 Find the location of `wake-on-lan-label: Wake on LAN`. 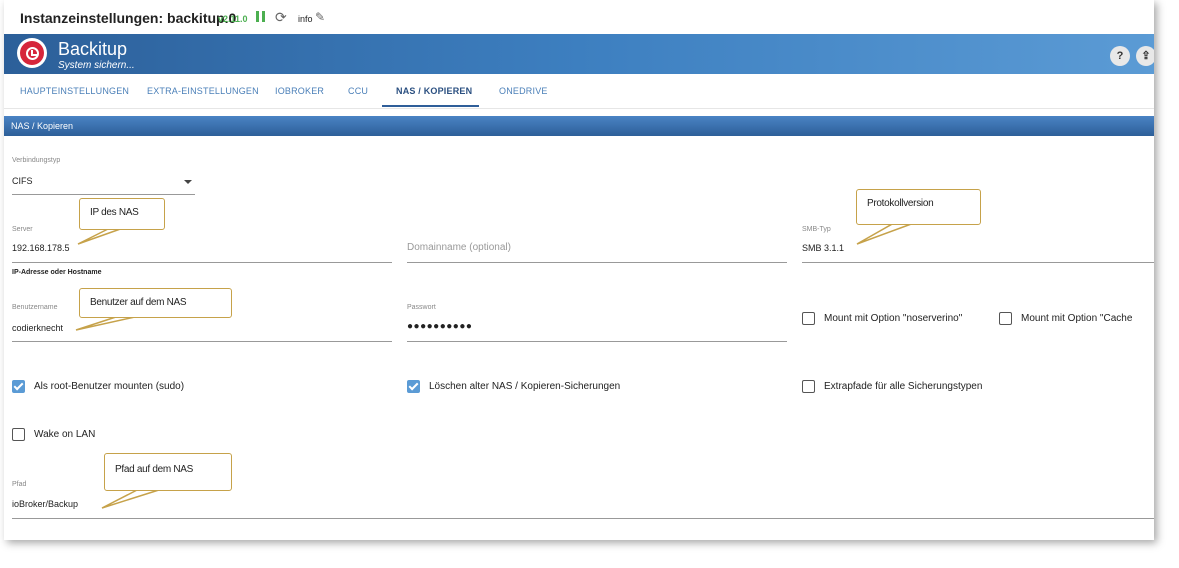

wake-on-lan-label: Wake on LAN is located at coordinates (65, 434).